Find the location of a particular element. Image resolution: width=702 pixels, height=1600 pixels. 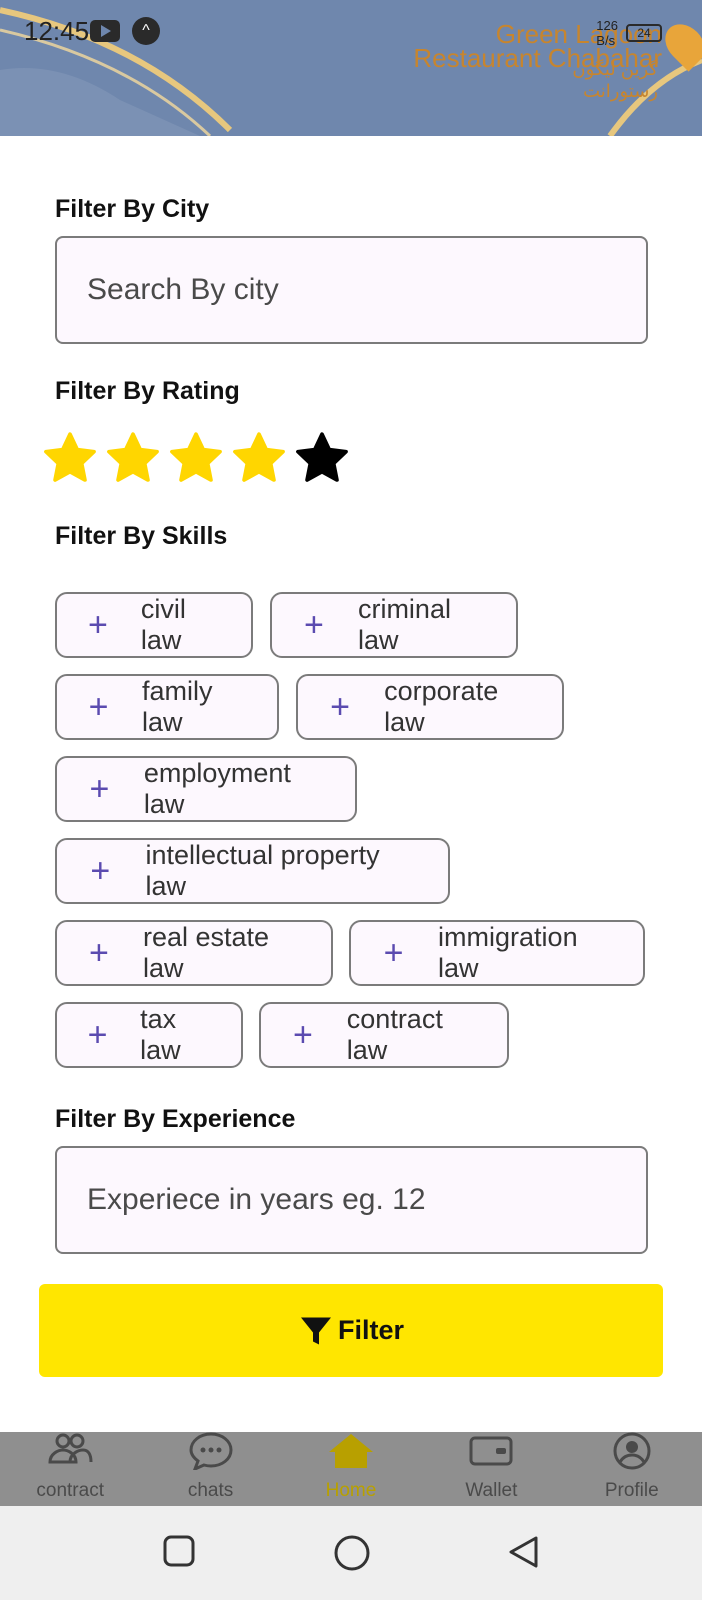

filter-button: Filter is located at coordinates (351, 1330).